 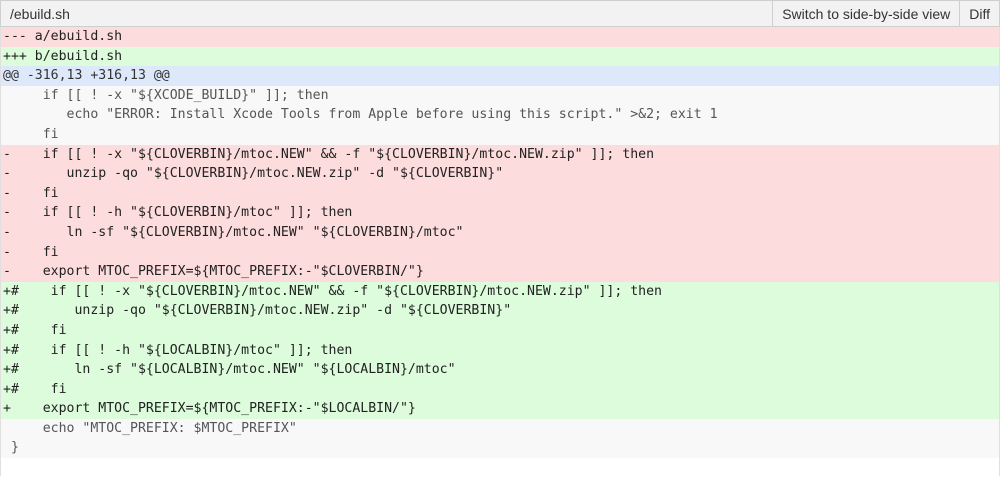 I want to click on diff-button: Diff, so click(x=979, y=13).